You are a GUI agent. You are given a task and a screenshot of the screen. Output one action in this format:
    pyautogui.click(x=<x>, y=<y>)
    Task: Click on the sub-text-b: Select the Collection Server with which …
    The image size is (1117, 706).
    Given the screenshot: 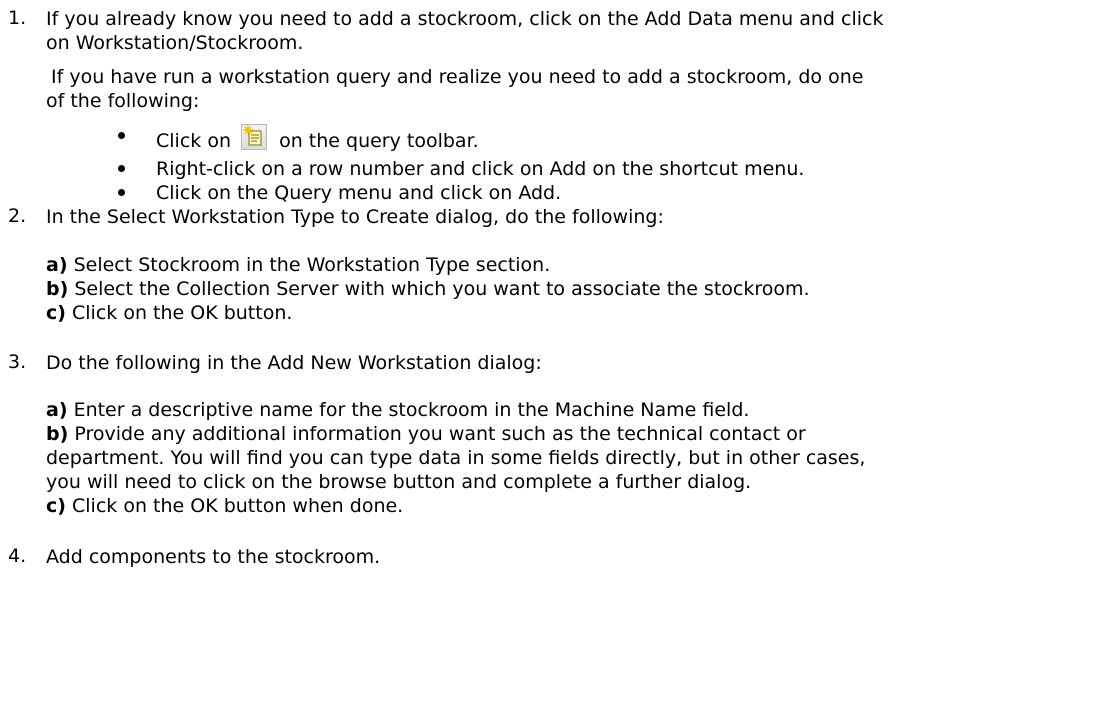 What is the action you would take?
    pyautogui.click(x=442, y=289)
    